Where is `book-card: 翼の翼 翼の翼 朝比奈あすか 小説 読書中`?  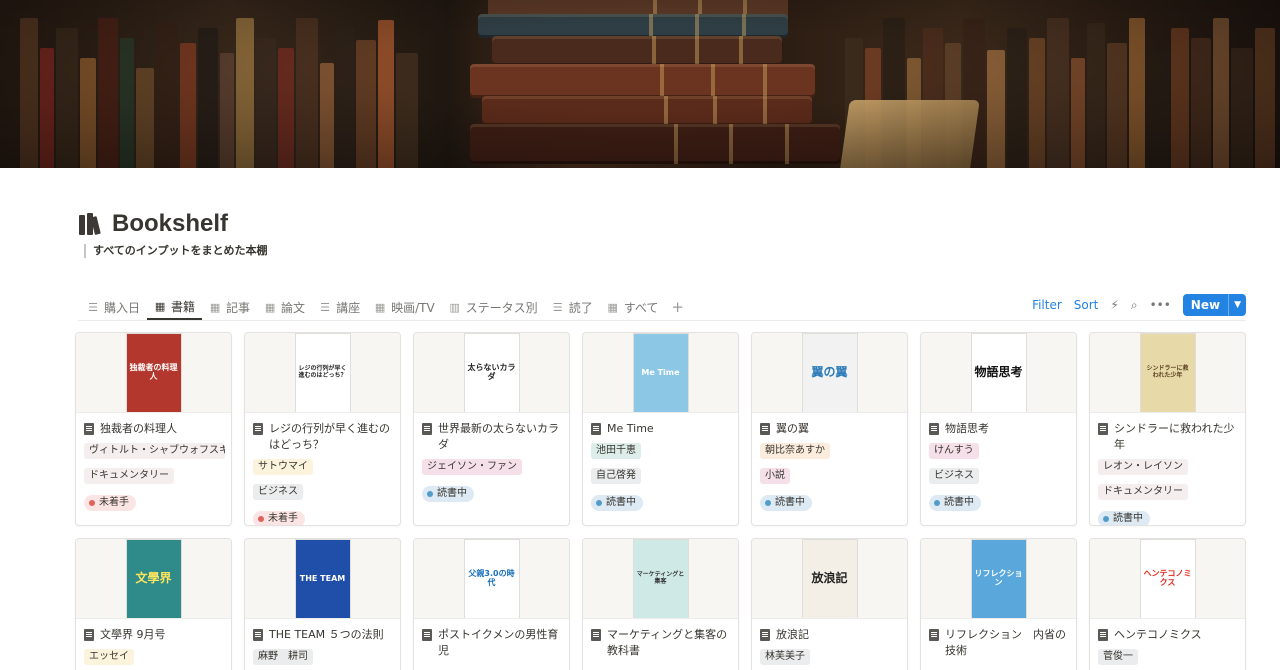 book-card: 翼の翼 翼の翼 朝比奈あすか 小説 読書中 is located at coordinates (829, 429).